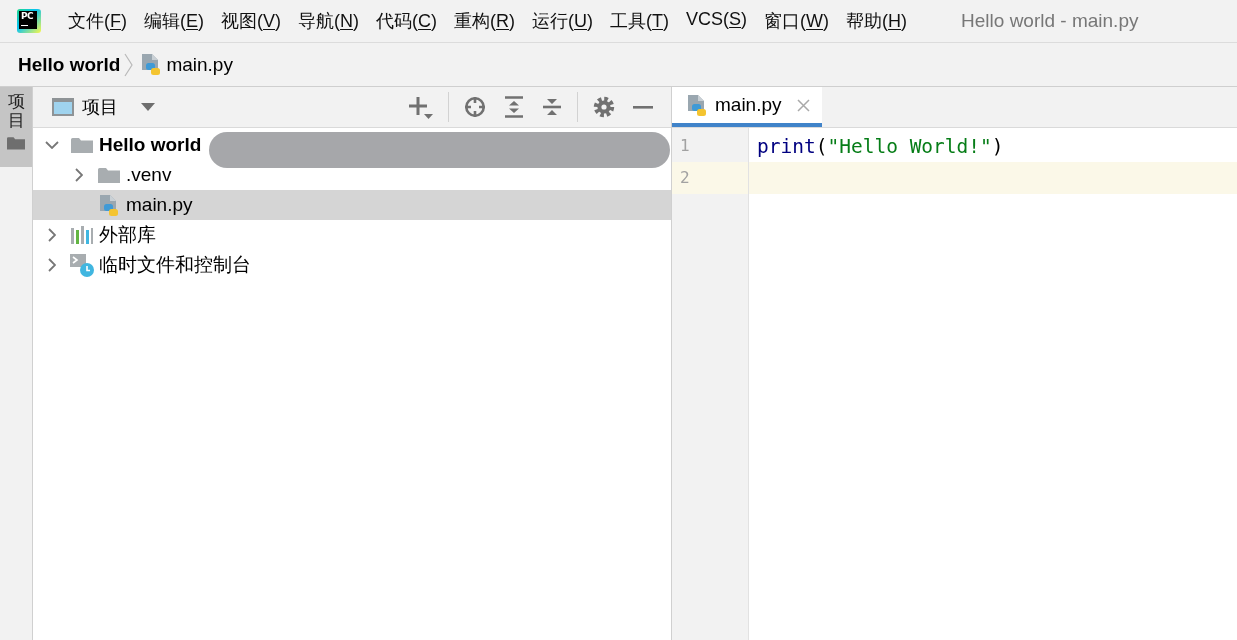  I want to click on menu-item: 运行(U), so click(563, 21).